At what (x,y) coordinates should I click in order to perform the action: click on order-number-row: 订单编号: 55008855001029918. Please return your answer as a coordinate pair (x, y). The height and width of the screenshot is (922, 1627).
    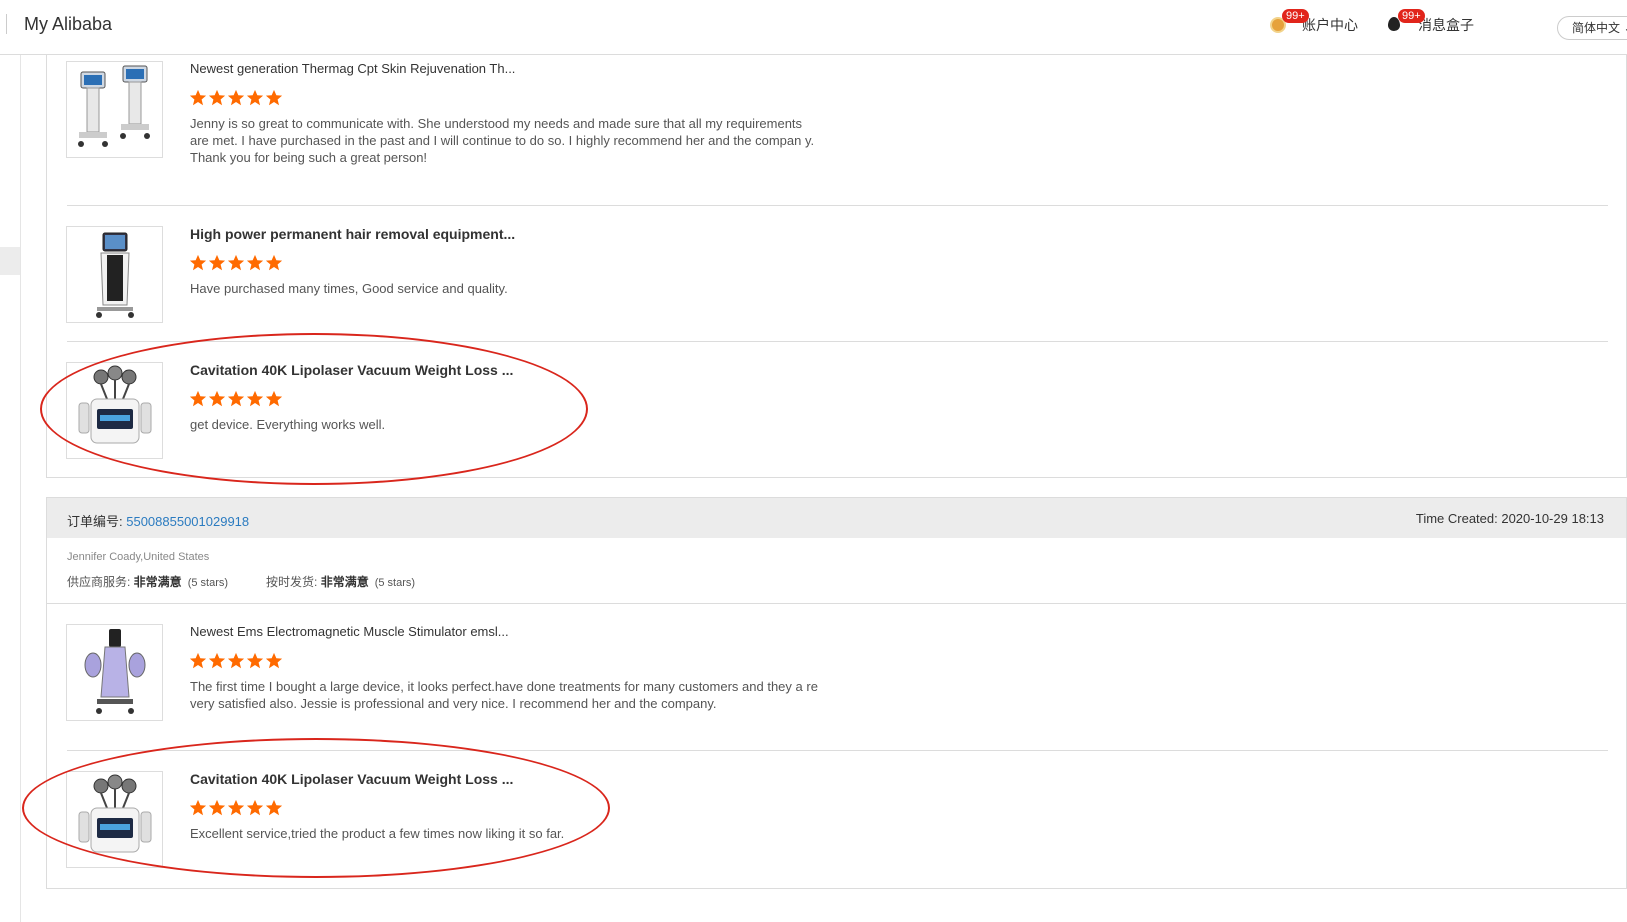
    Looking at the image, I should click on (158, 520).